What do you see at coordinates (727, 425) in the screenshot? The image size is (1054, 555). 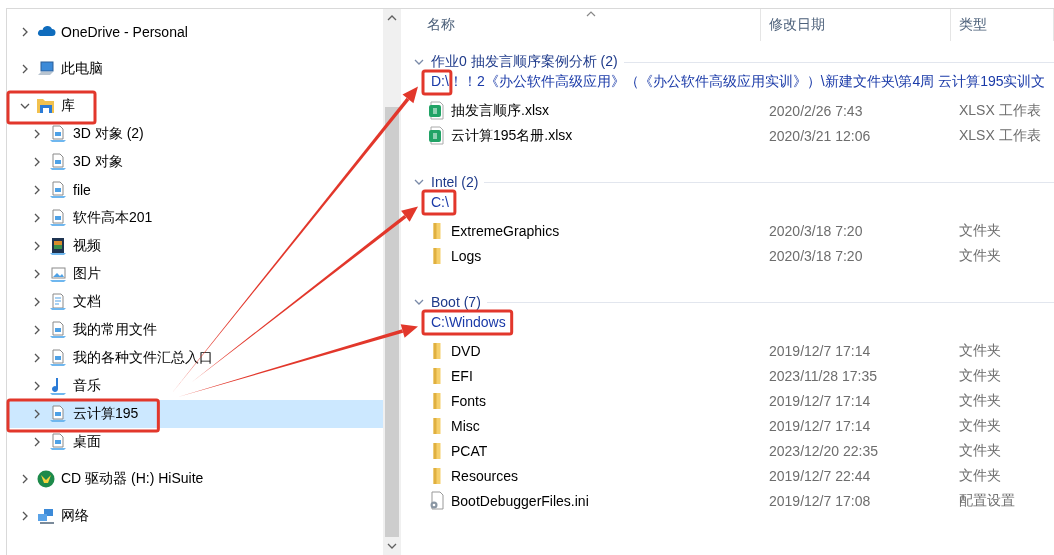 I see `file-row: Misc 2019/12/7 17:14 文件夹` at bounding box center [727, 425].